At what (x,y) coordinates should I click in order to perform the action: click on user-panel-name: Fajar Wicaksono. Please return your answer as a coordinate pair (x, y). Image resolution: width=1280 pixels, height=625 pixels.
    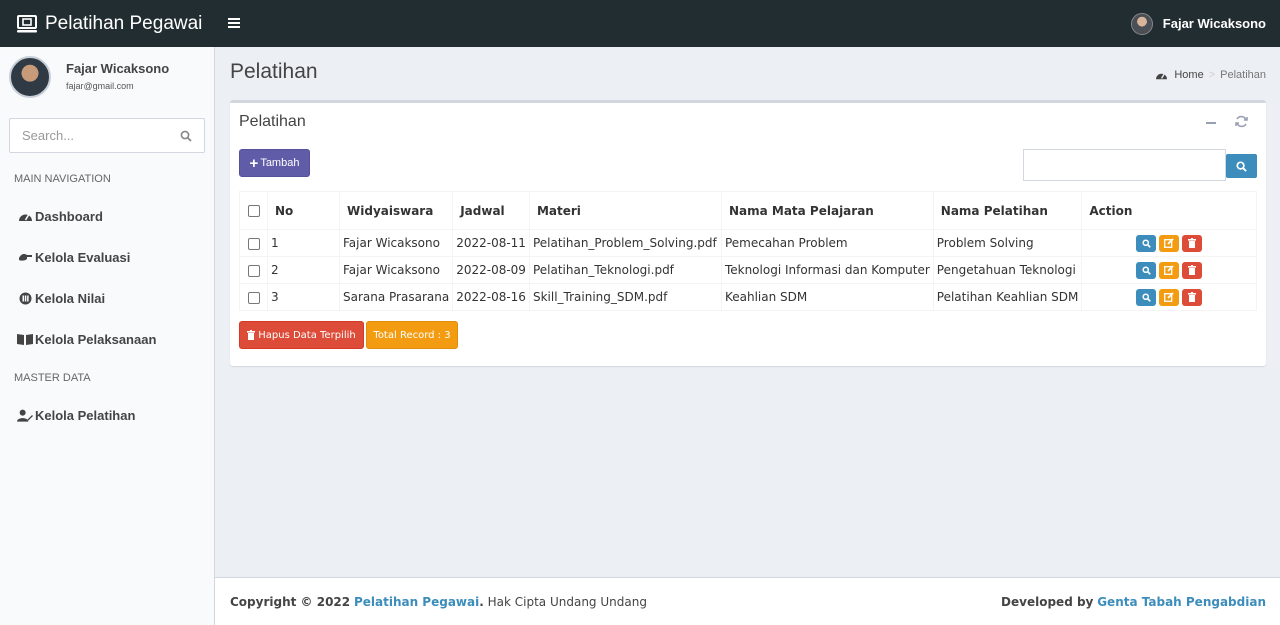
    Looking at the image, I should click on (118, 68).